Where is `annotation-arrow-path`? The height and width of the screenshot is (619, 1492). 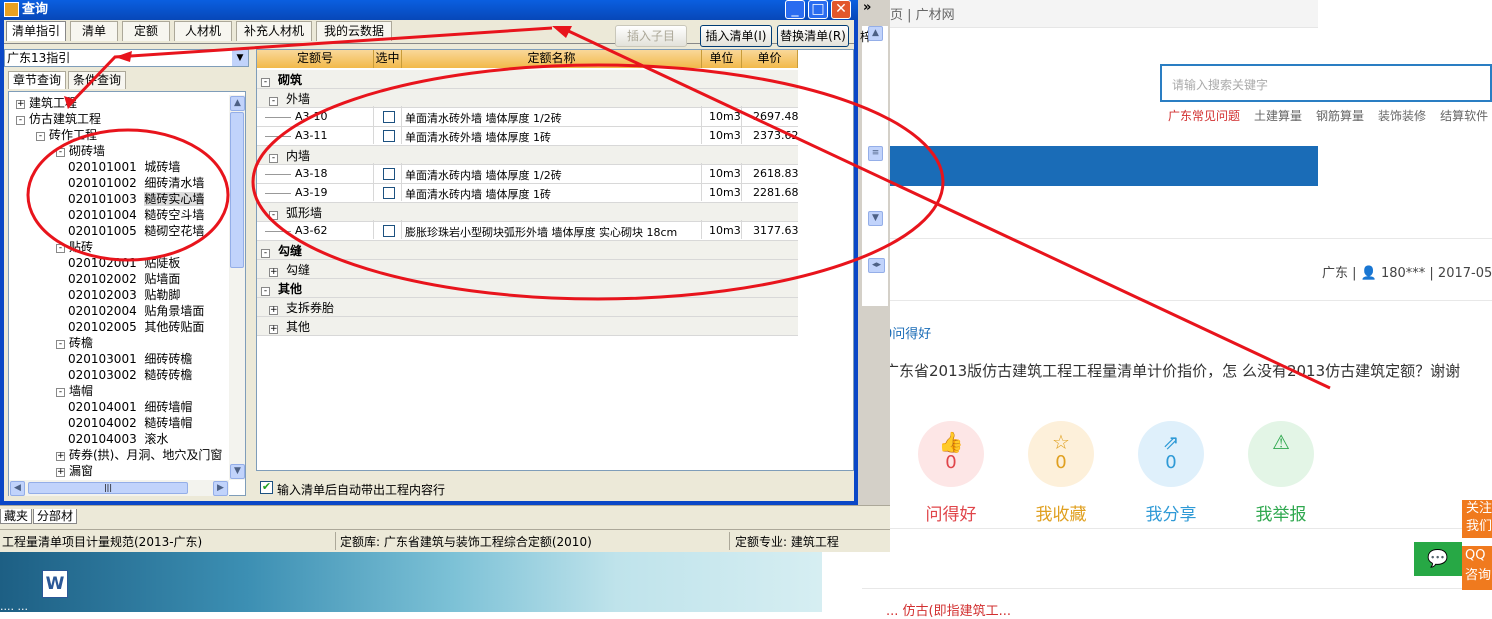 annotation-arrow-path is located at coordinates (310, 66).